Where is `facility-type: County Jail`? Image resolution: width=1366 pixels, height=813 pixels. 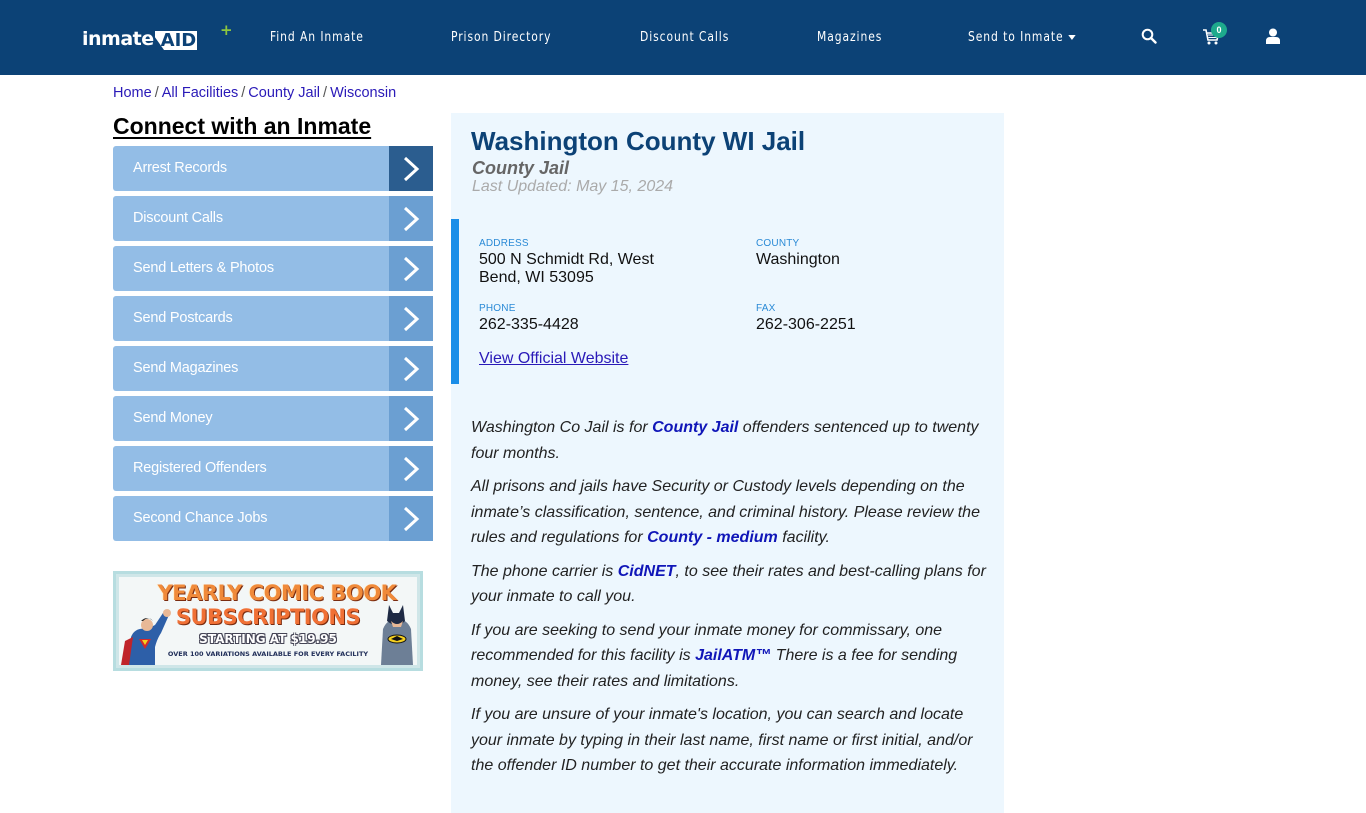
facility-type: County Jail is located at coordinates (521, 168).